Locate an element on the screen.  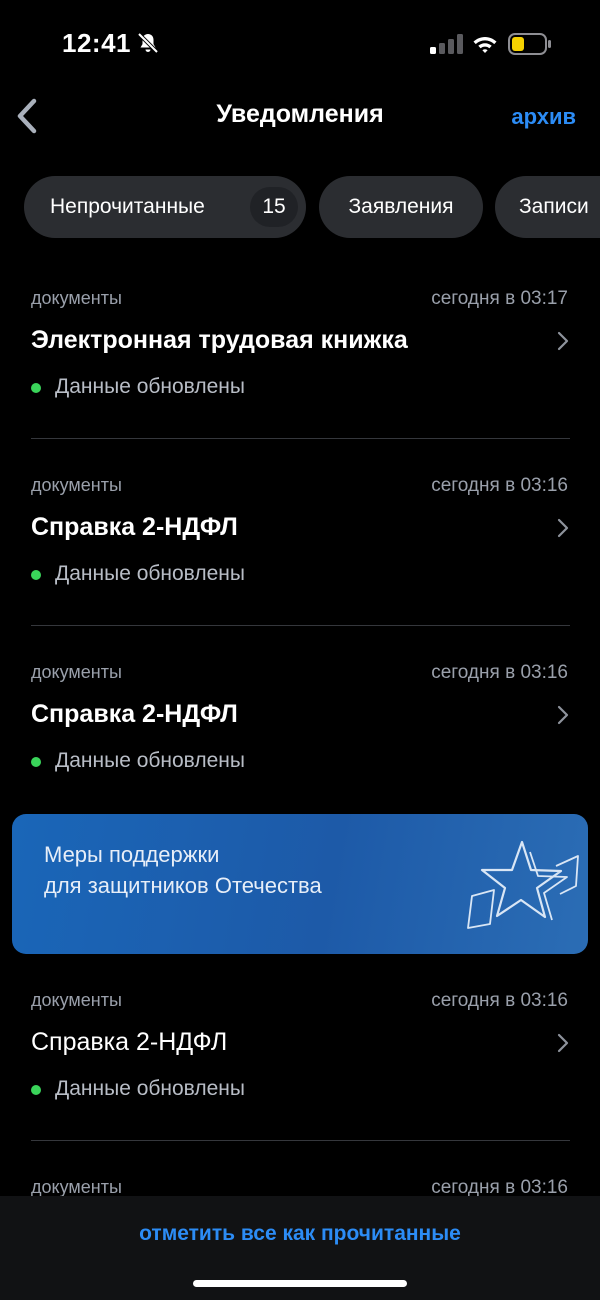
filter-chips: Непрочитанные 15 Заявления Записи is located at coordinates (312, 207).